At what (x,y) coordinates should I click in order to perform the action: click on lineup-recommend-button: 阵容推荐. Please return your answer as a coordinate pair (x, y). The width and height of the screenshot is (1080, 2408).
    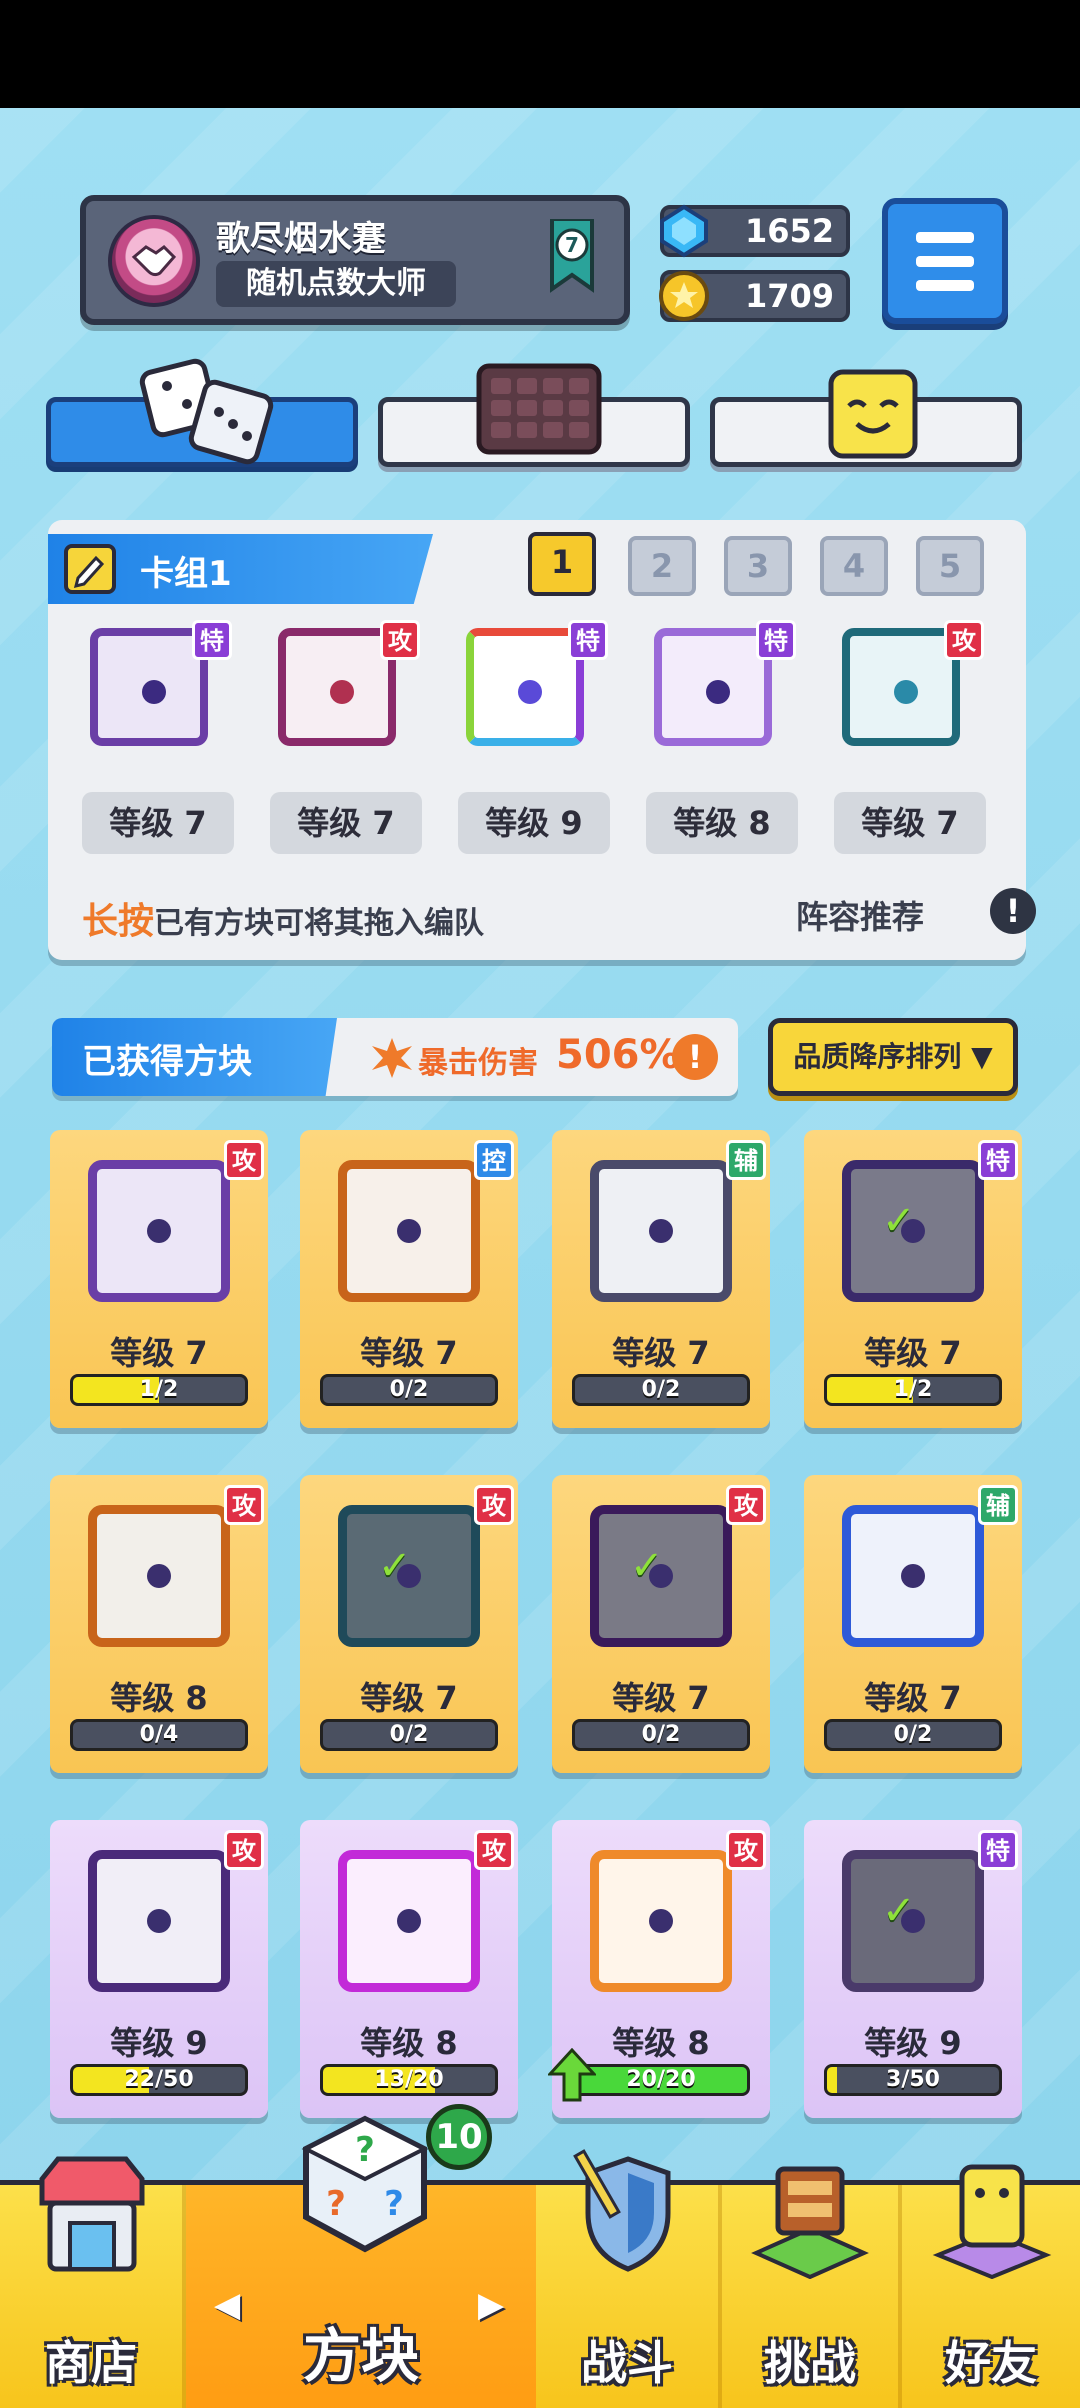
    Looking at the image, I should click on (860, 915).